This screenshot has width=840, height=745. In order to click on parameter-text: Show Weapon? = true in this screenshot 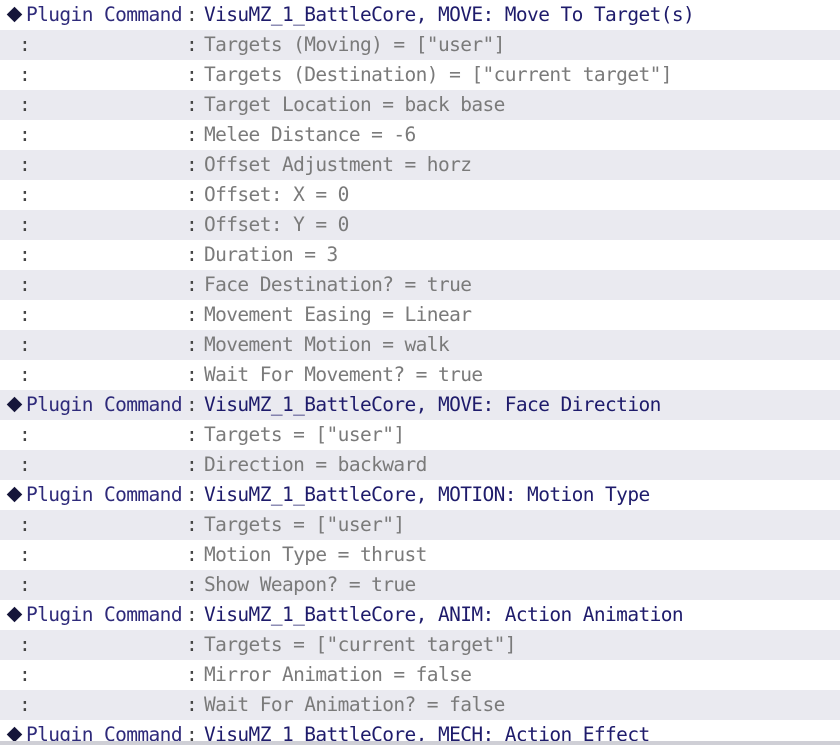, I will do `click(310, 584)`.